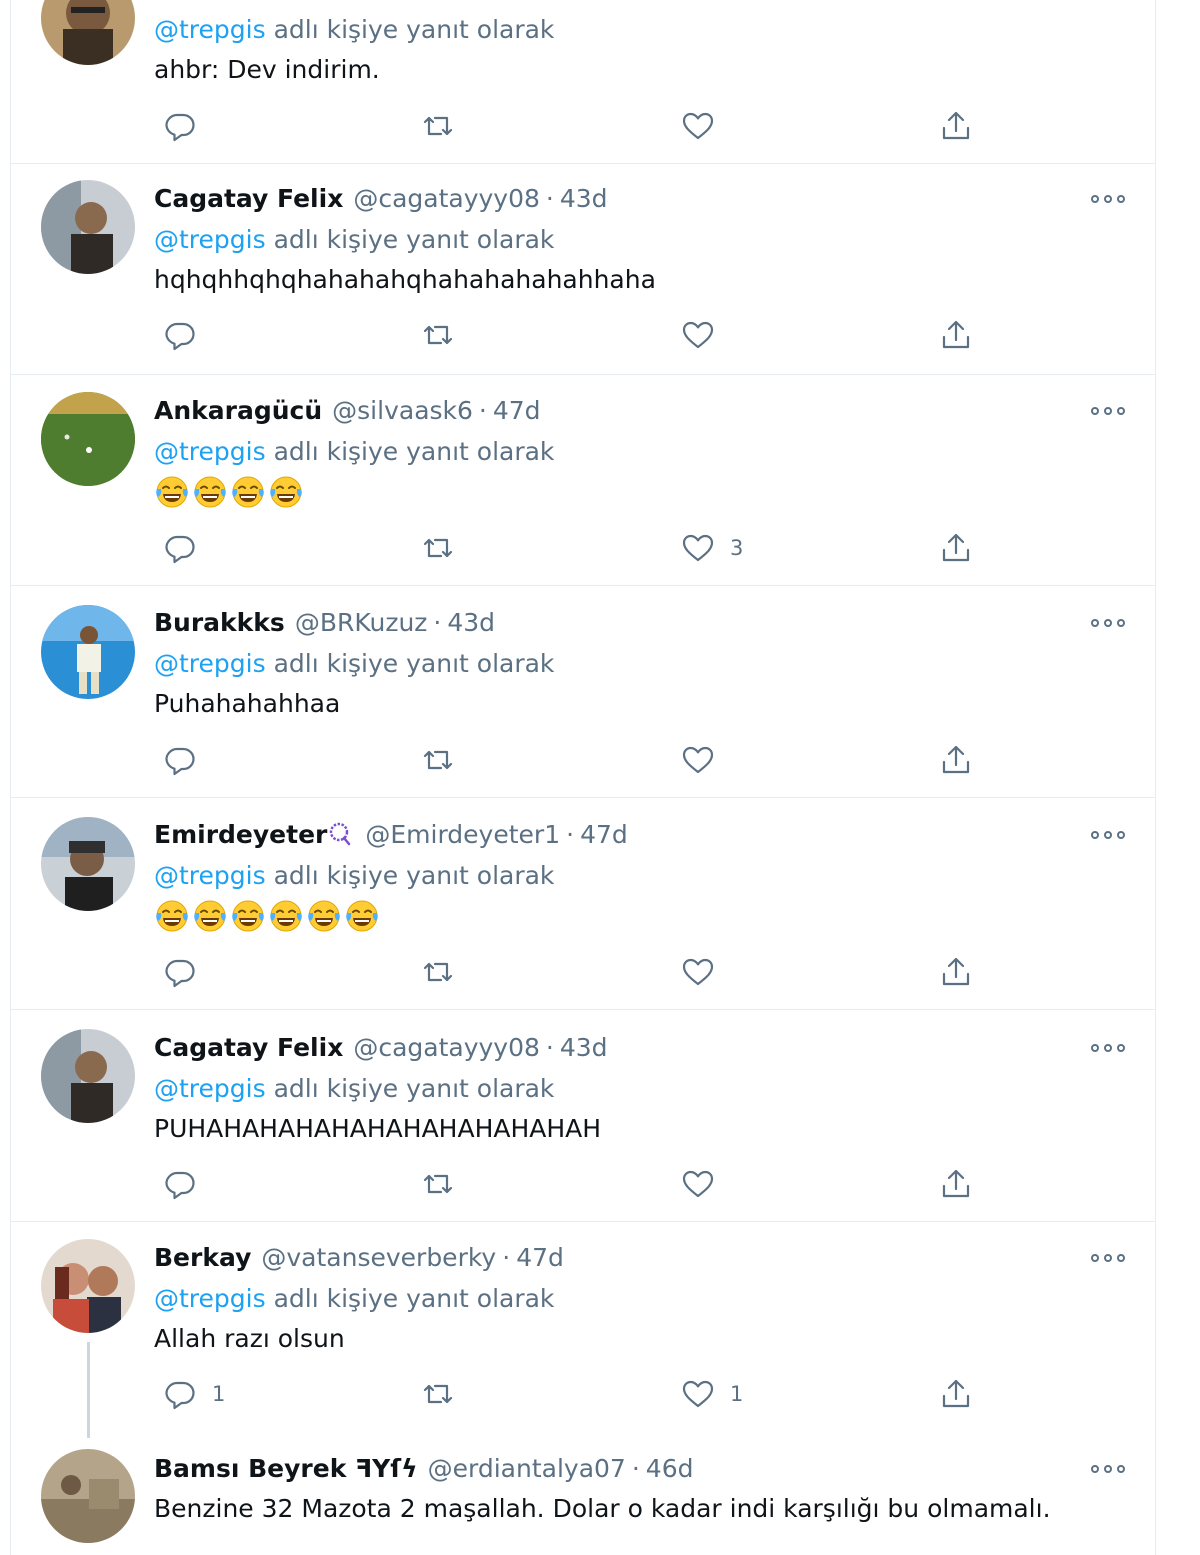 Image resolution: width=1200 pixels, height=1555 pixels. I want to click on handle: @erdiantalya07, so click(527, 1468).